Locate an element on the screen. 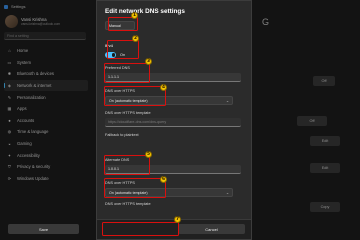 This screenshot has width=360, height=240. doh-template-input: https://cloudflare-dns.com/dns-query is located at coordinates (173, 122).